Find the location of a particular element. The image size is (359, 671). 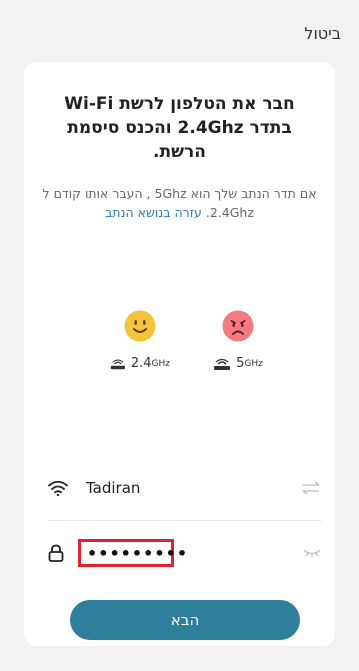

happy-face-icon is located at coordinates (140, 326).